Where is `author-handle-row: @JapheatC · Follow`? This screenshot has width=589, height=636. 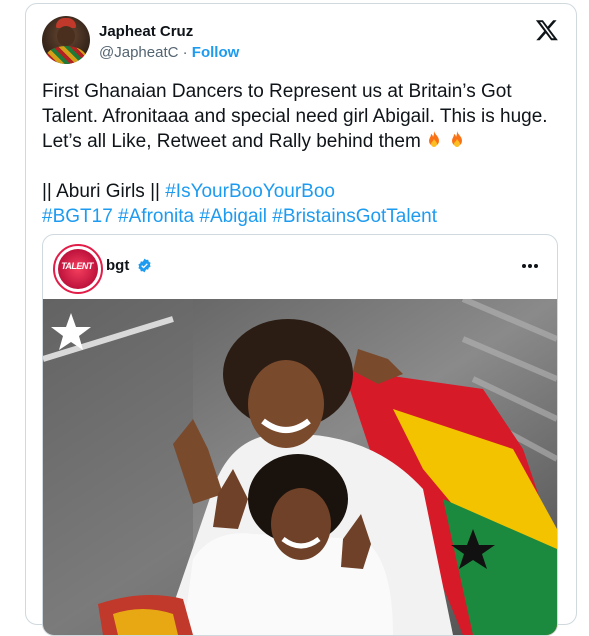 author-handle-row: @JapheatC · Follow is located at coordinates (169, 52).